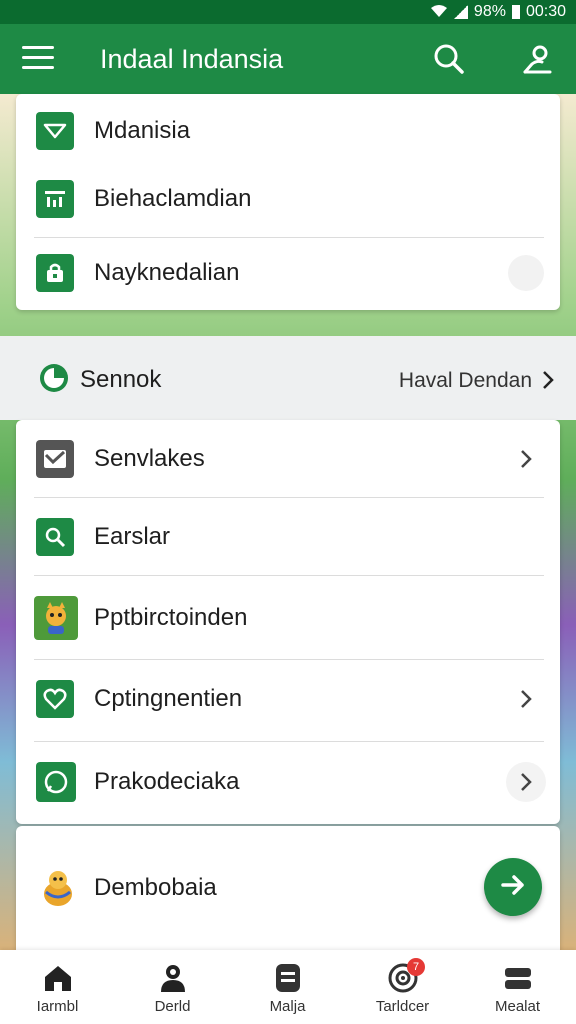 The image size is (576, 1024). I want to click on section-header: Sennok Haval Dendan, so click(288, 378).